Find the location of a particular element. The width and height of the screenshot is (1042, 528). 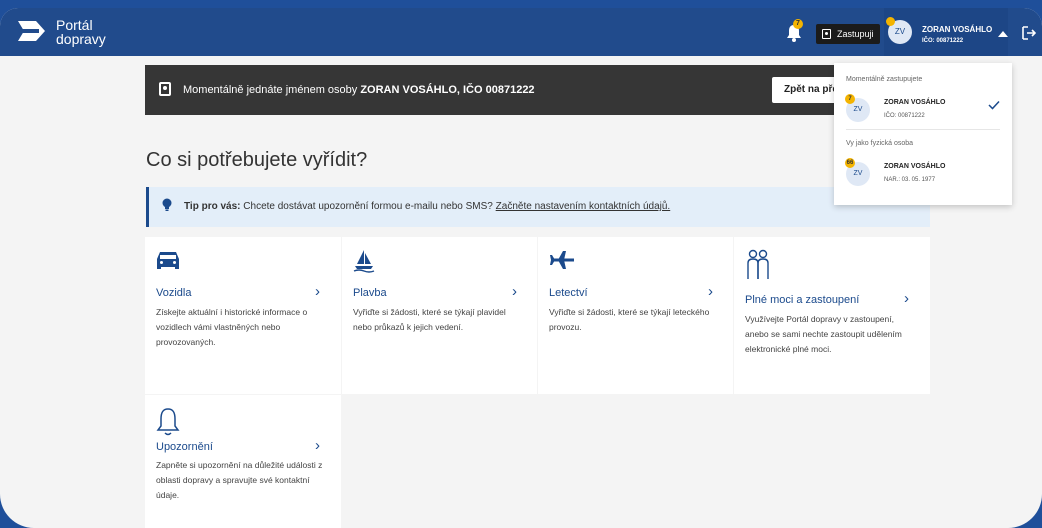

card-title: Upozornění is located at coordinates (184, 447).